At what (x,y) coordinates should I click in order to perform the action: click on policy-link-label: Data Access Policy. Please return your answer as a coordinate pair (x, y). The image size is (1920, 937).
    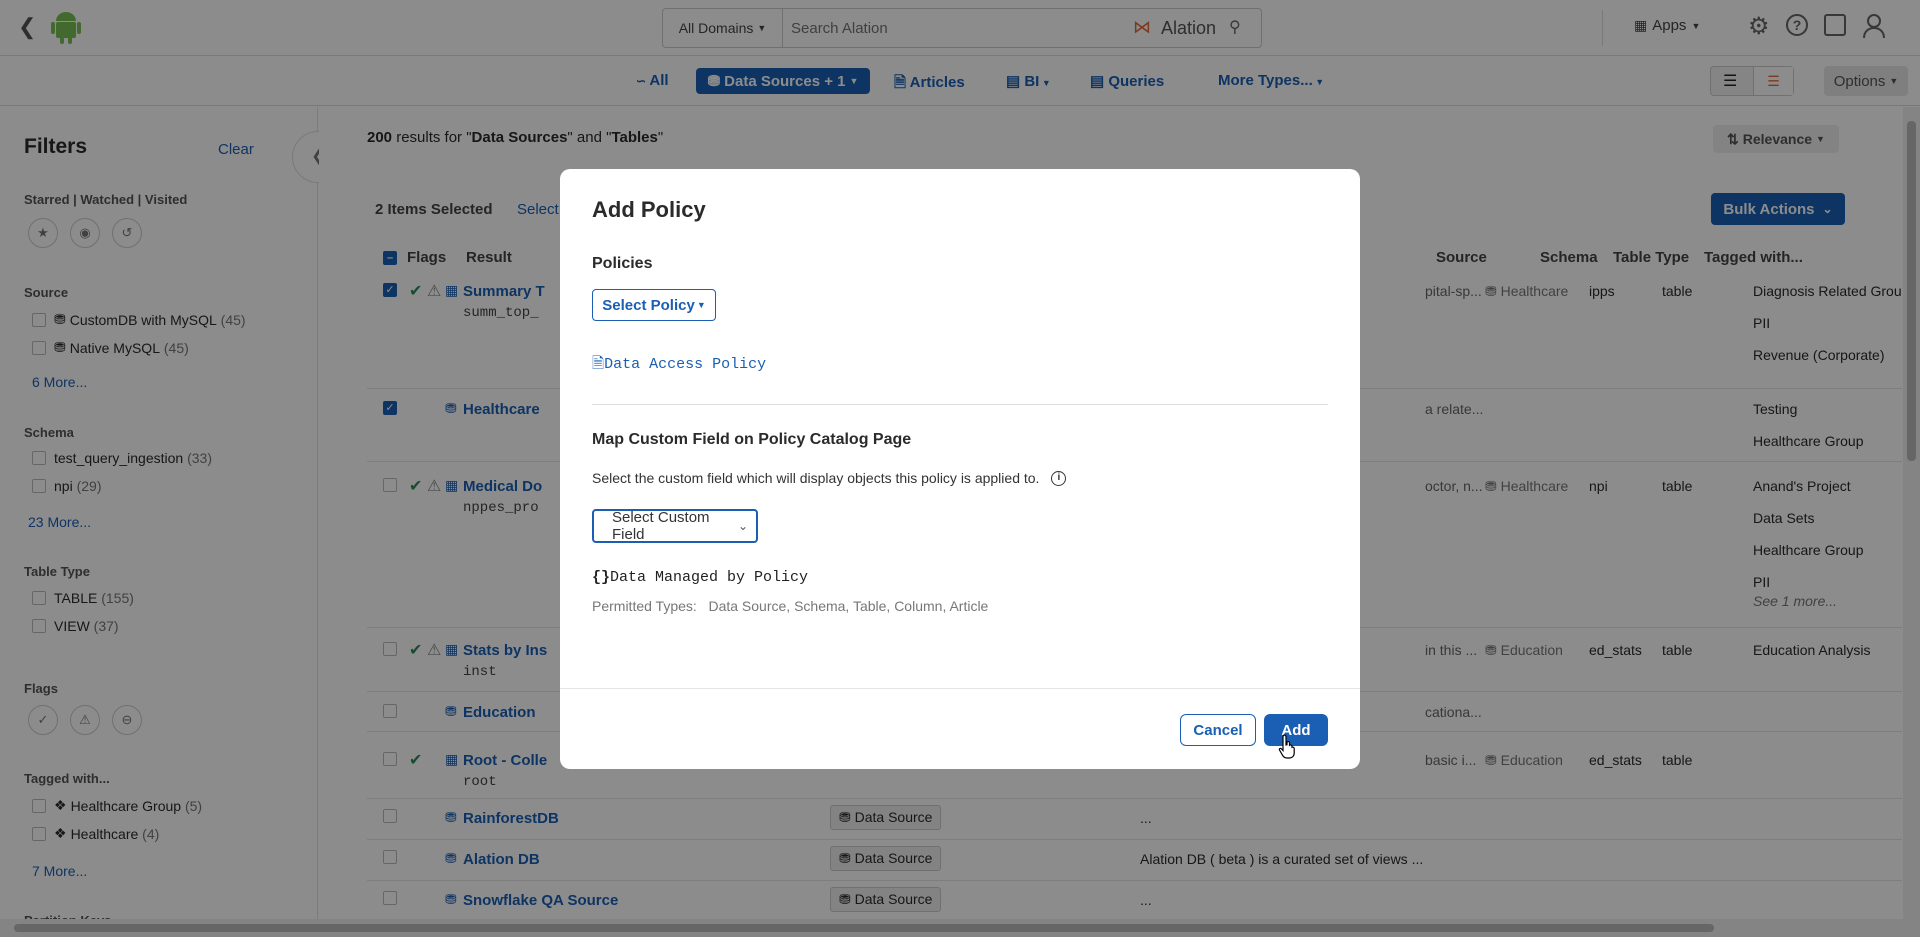
    Looking at the image, I should click on (685, 364).